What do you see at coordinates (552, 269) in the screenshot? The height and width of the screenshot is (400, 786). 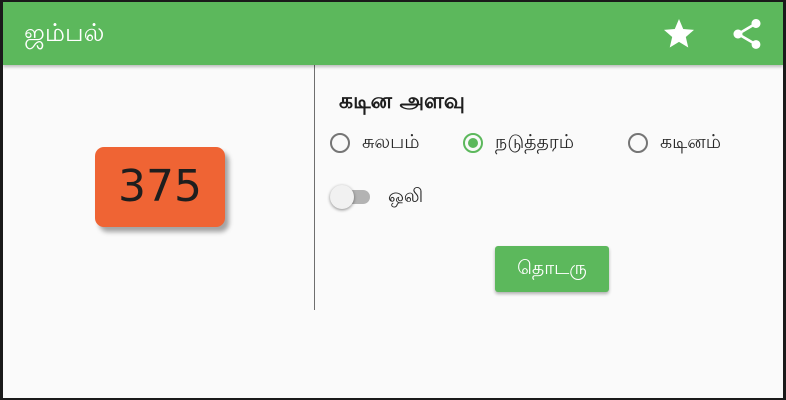 I see `continue-button: தொடரு` at bounding box center [552, 269].